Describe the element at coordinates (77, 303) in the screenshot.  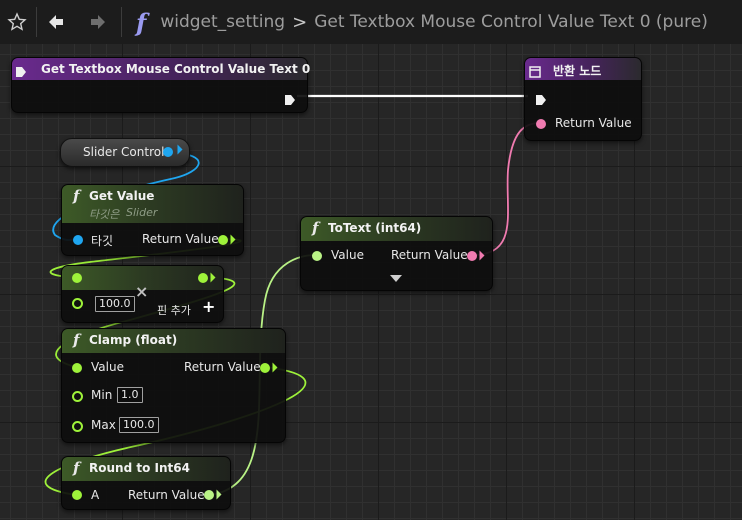
I see `input-pin-b` at that location.